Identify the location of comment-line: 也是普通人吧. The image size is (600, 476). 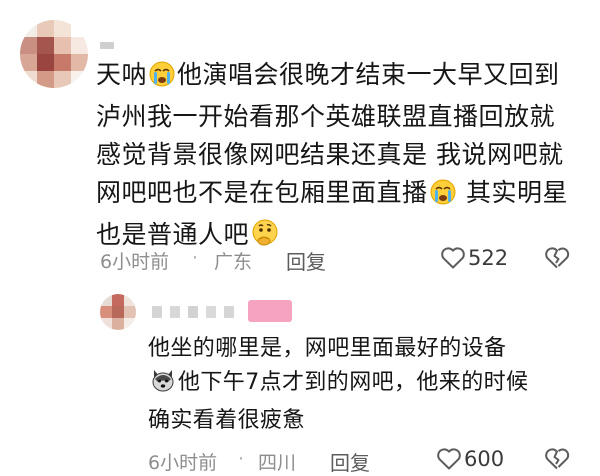
(346, 237).